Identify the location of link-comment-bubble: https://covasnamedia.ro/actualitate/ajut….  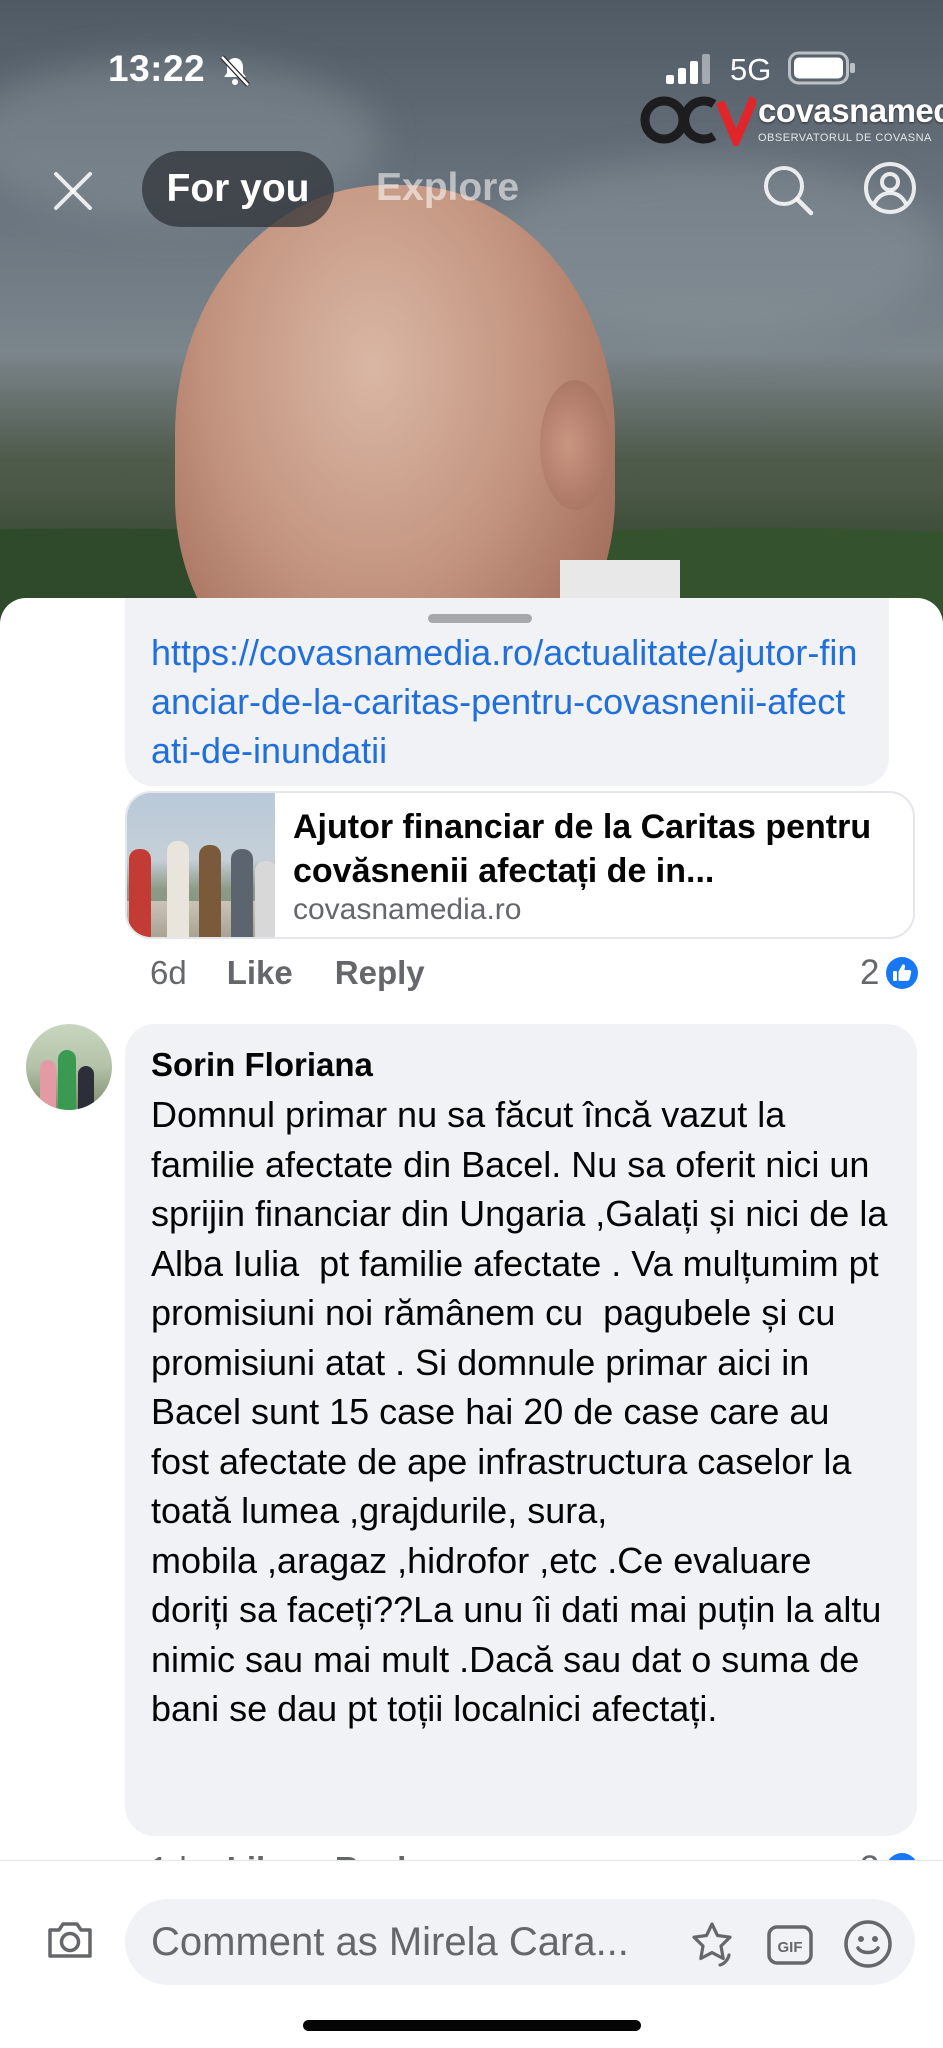
(507, 692).